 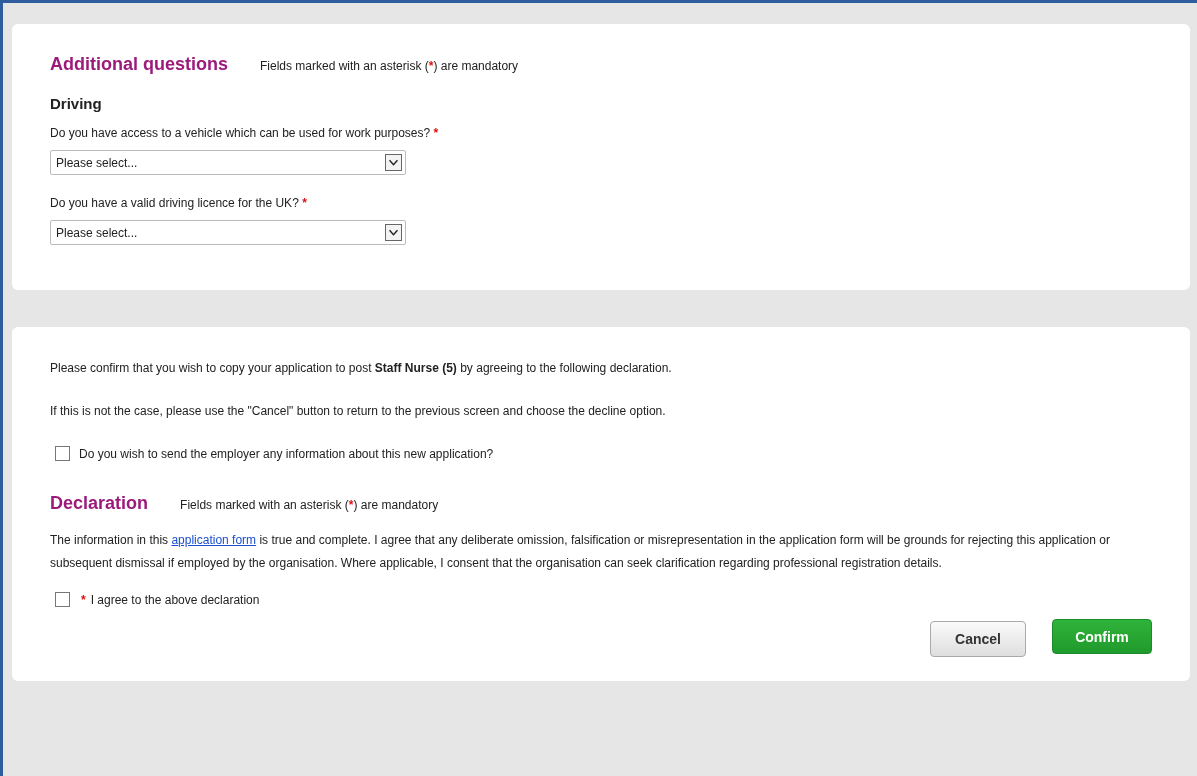 I want to click on declaration-text: The information in this application form is true and complete. I agree that any deliberate omission, falsification or misrepresentation in the application form will be grounds for rejecting this application or subsequent dismissal if employed by the organisation. Where applicable, I consent that the organisation can seek clarification regarding professional registration details., so click(x=580, y=552).